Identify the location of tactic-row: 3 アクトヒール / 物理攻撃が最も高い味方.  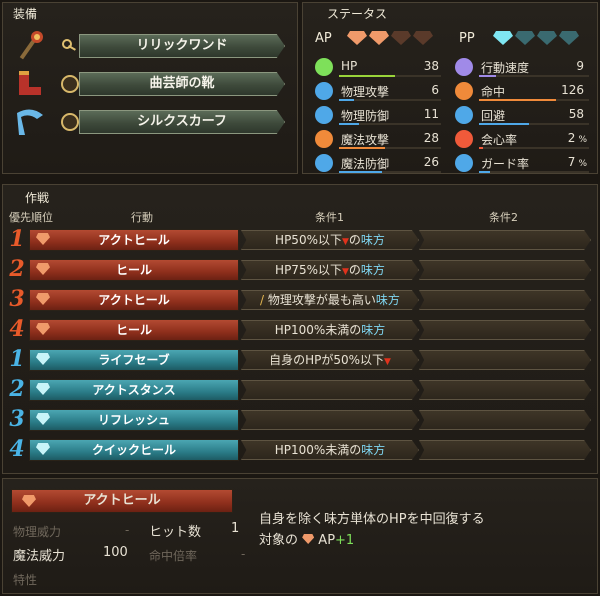
(300, 299).